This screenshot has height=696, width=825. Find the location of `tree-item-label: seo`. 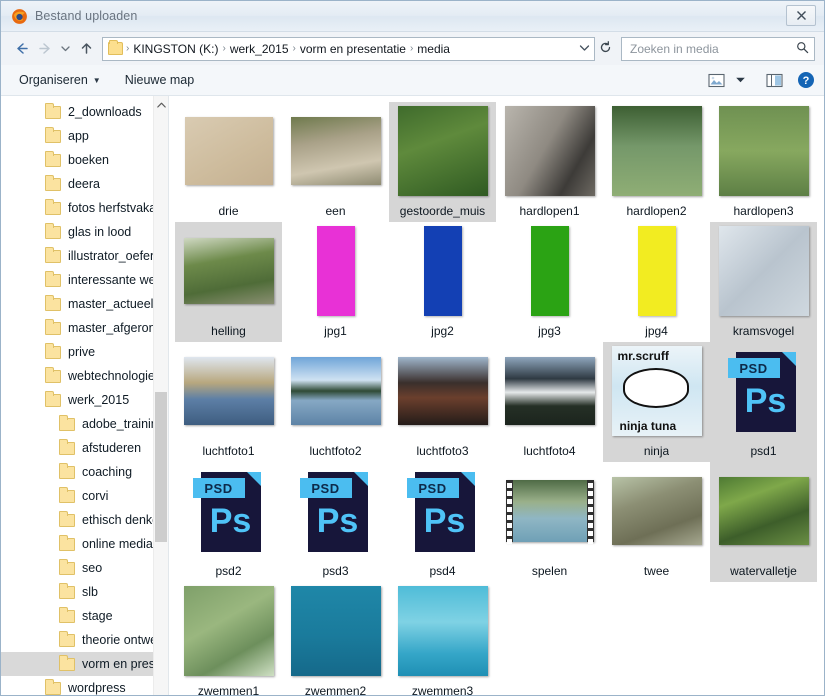

tree-item-label: seo is located at coordinates (92, 568).